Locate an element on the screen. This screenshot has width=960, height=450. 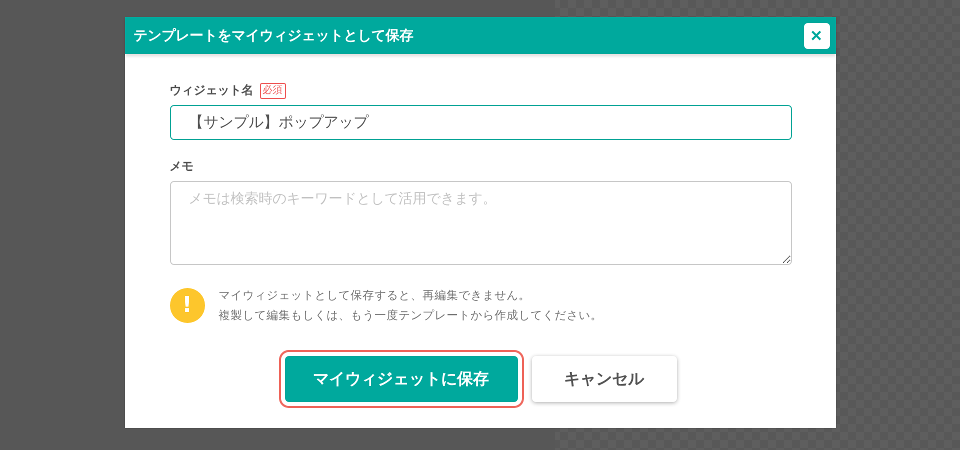
required-badge: 必須 is located at coordinates (273, 90).